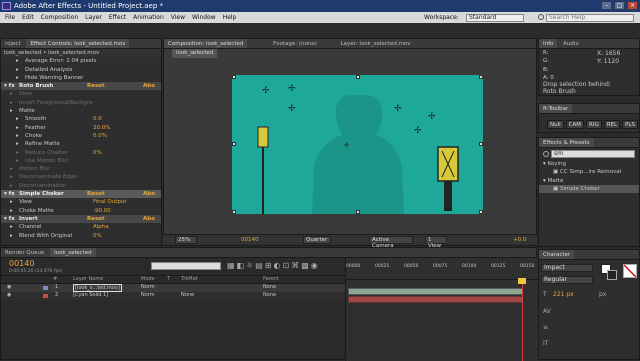 Image resolution: width=640 pixels, height=361 pixels. I want to click on tab-info: Info, so click(548, 43).